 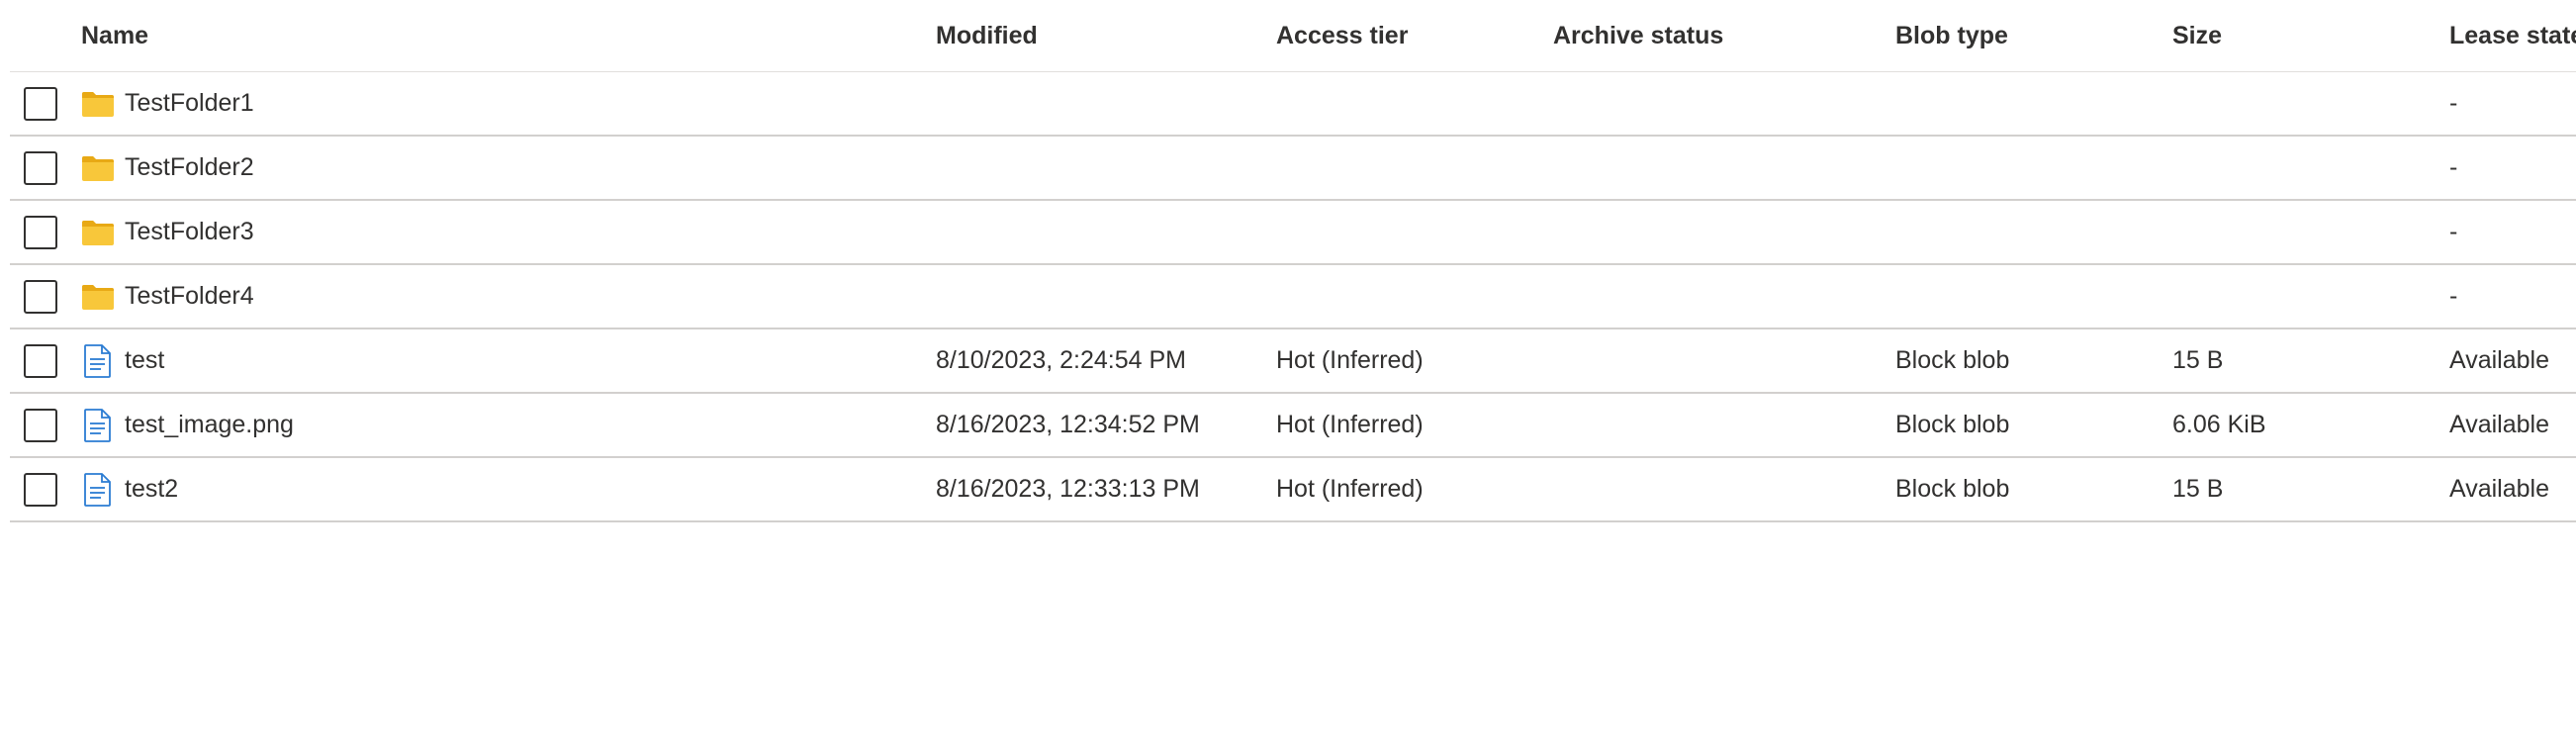 What do you see at coordinates (1061, 360) in the screenshot?
I see `modified-cell: 8/10/2023, 2:24:54 PM` at bounding box center [1061, 360].